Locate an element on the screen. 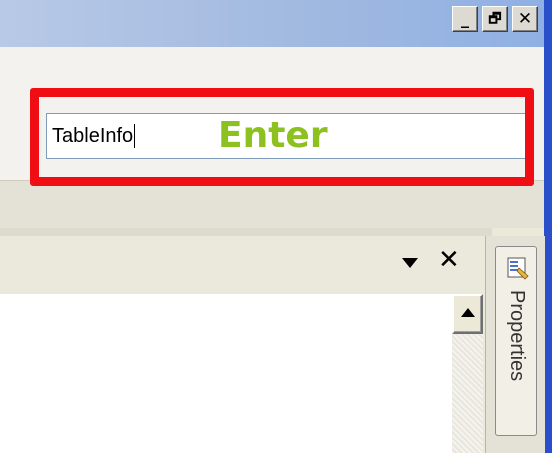 The width and height of the screenshot is (552, 453). enter-callout: Enter is located at coordinates (273, 135).